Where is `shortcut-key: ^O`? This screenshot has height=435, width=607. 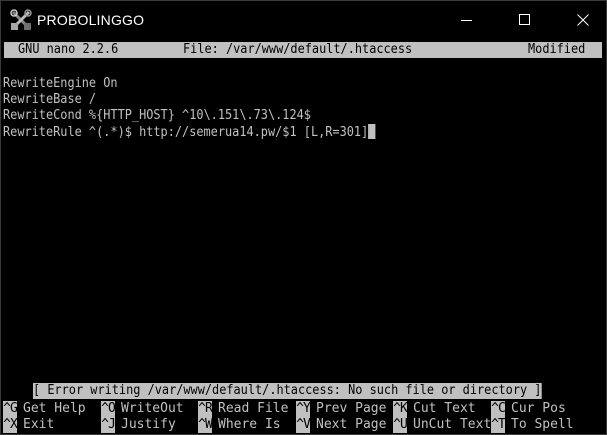
shortcut-key: ^O is located at coordinates (108, 409).